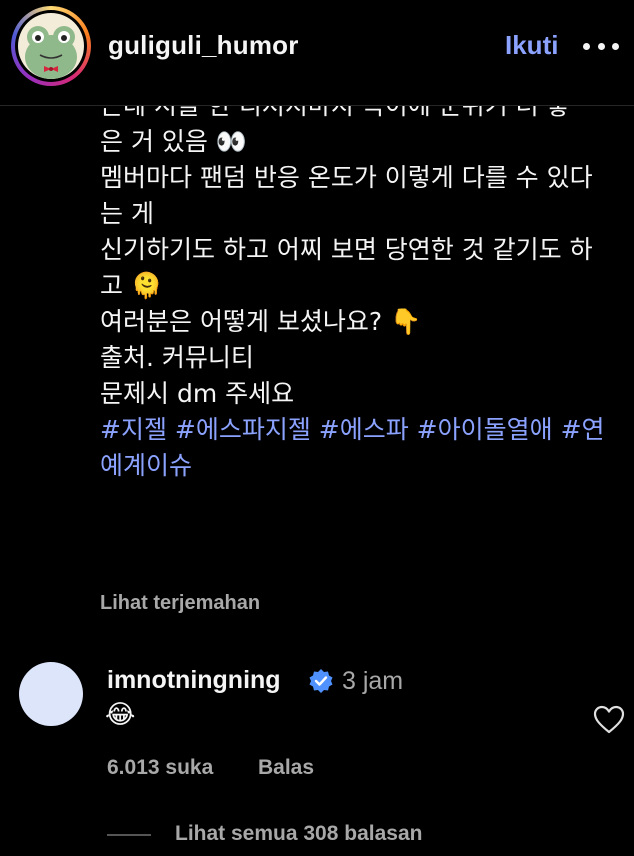  Describe the element at coordinates (129, 835) in the screenshot. I see `replies-divider` at that location.